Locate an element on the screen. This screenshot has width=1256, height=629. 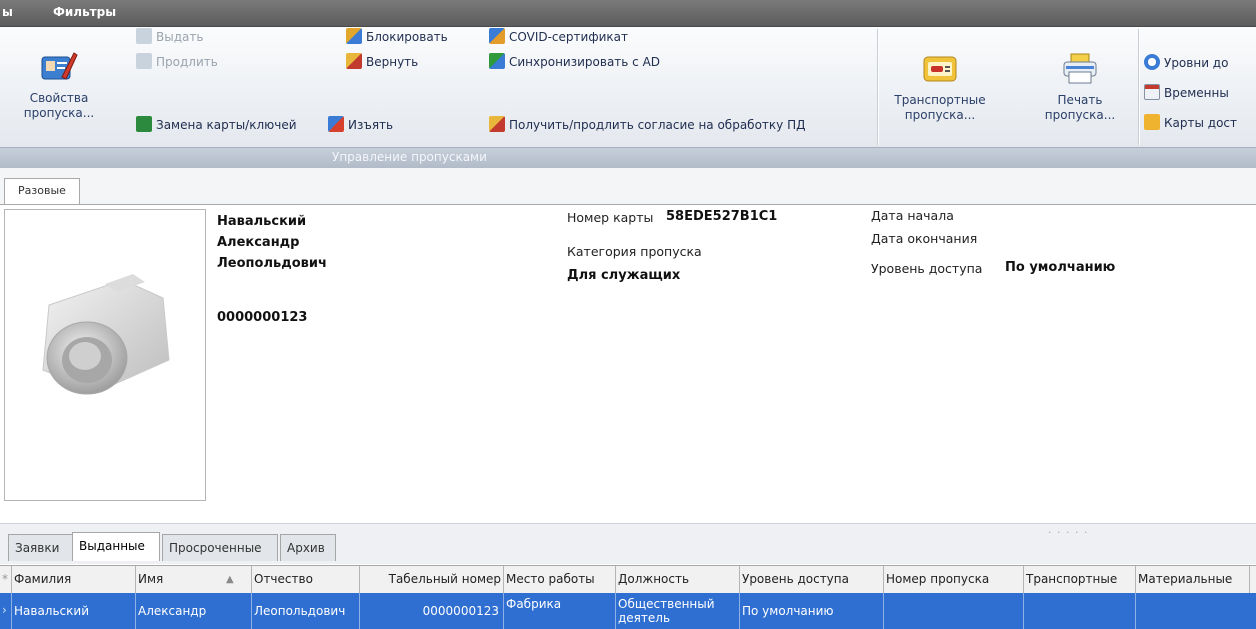
ribbon-group-title: Управление пропусками is located at coordinates (409, 157).